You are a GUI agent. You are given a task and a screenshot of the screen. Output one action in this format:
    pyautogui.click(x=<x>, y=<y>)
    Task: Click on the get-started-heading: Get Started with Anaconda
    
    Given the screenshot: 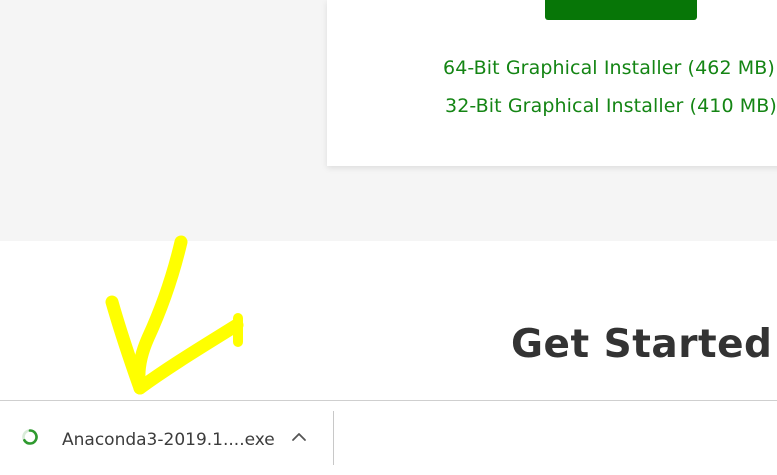 What is the action you would take?
    pyautogui.click(x=644, y=344)
    